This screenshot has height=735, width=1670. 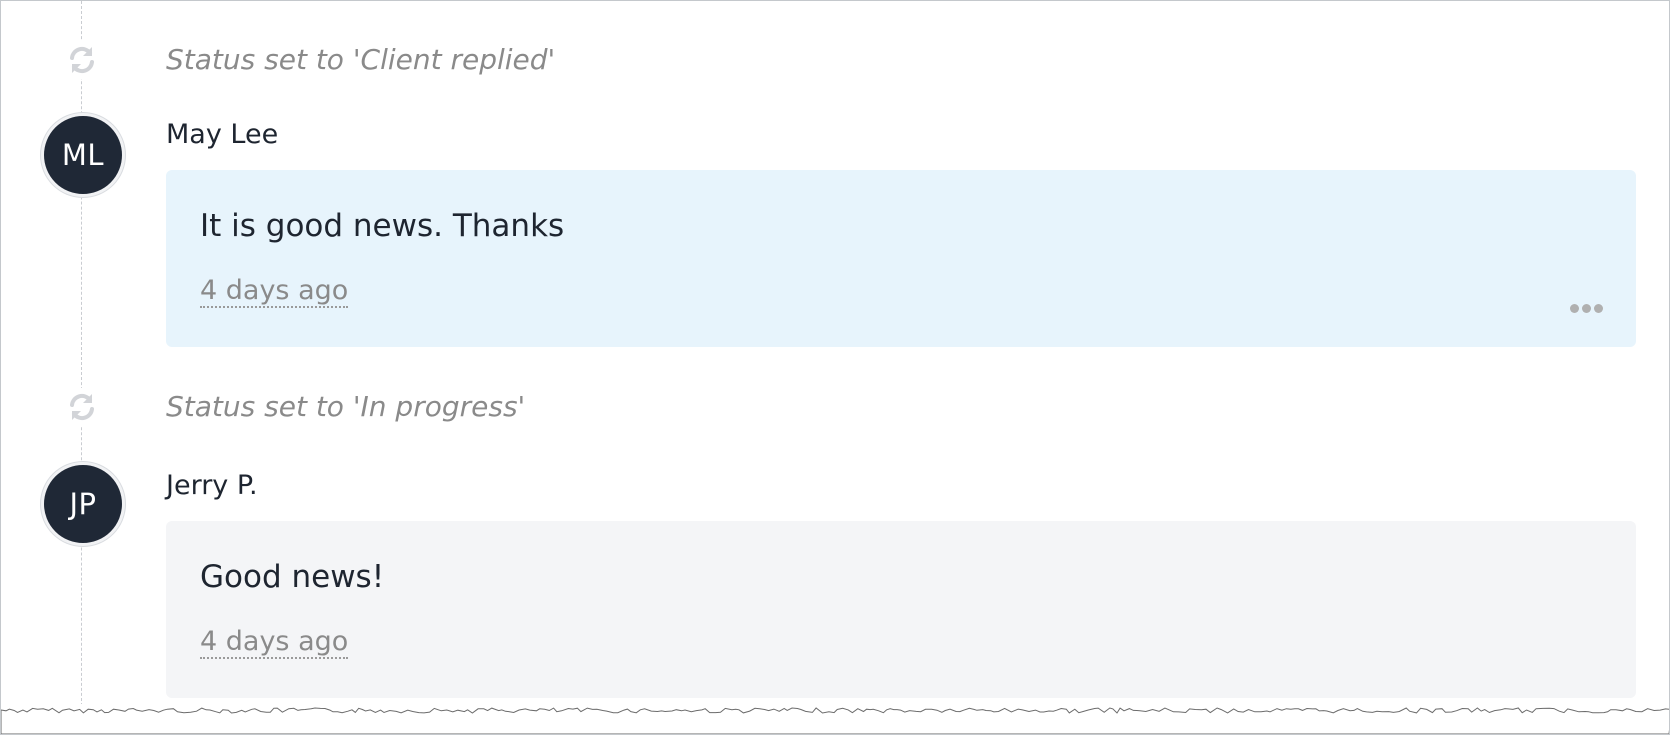 I want to click on avatar: JP, so click(x=83, y=504).